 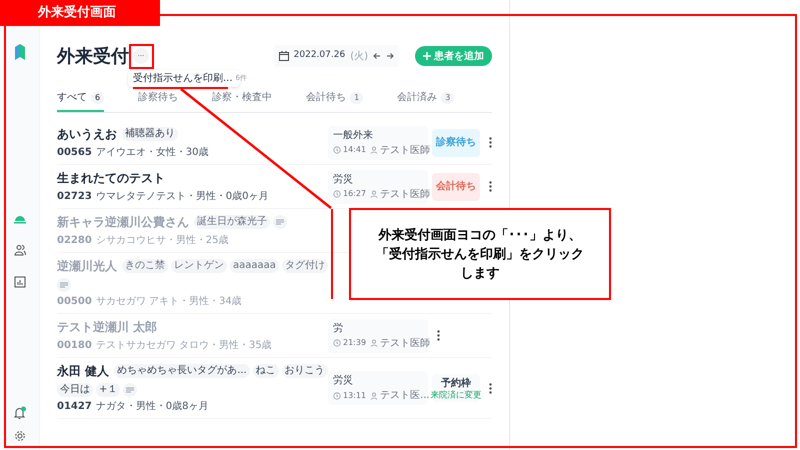 I want to click on visit-type: 労, so click(x=338, y=329).